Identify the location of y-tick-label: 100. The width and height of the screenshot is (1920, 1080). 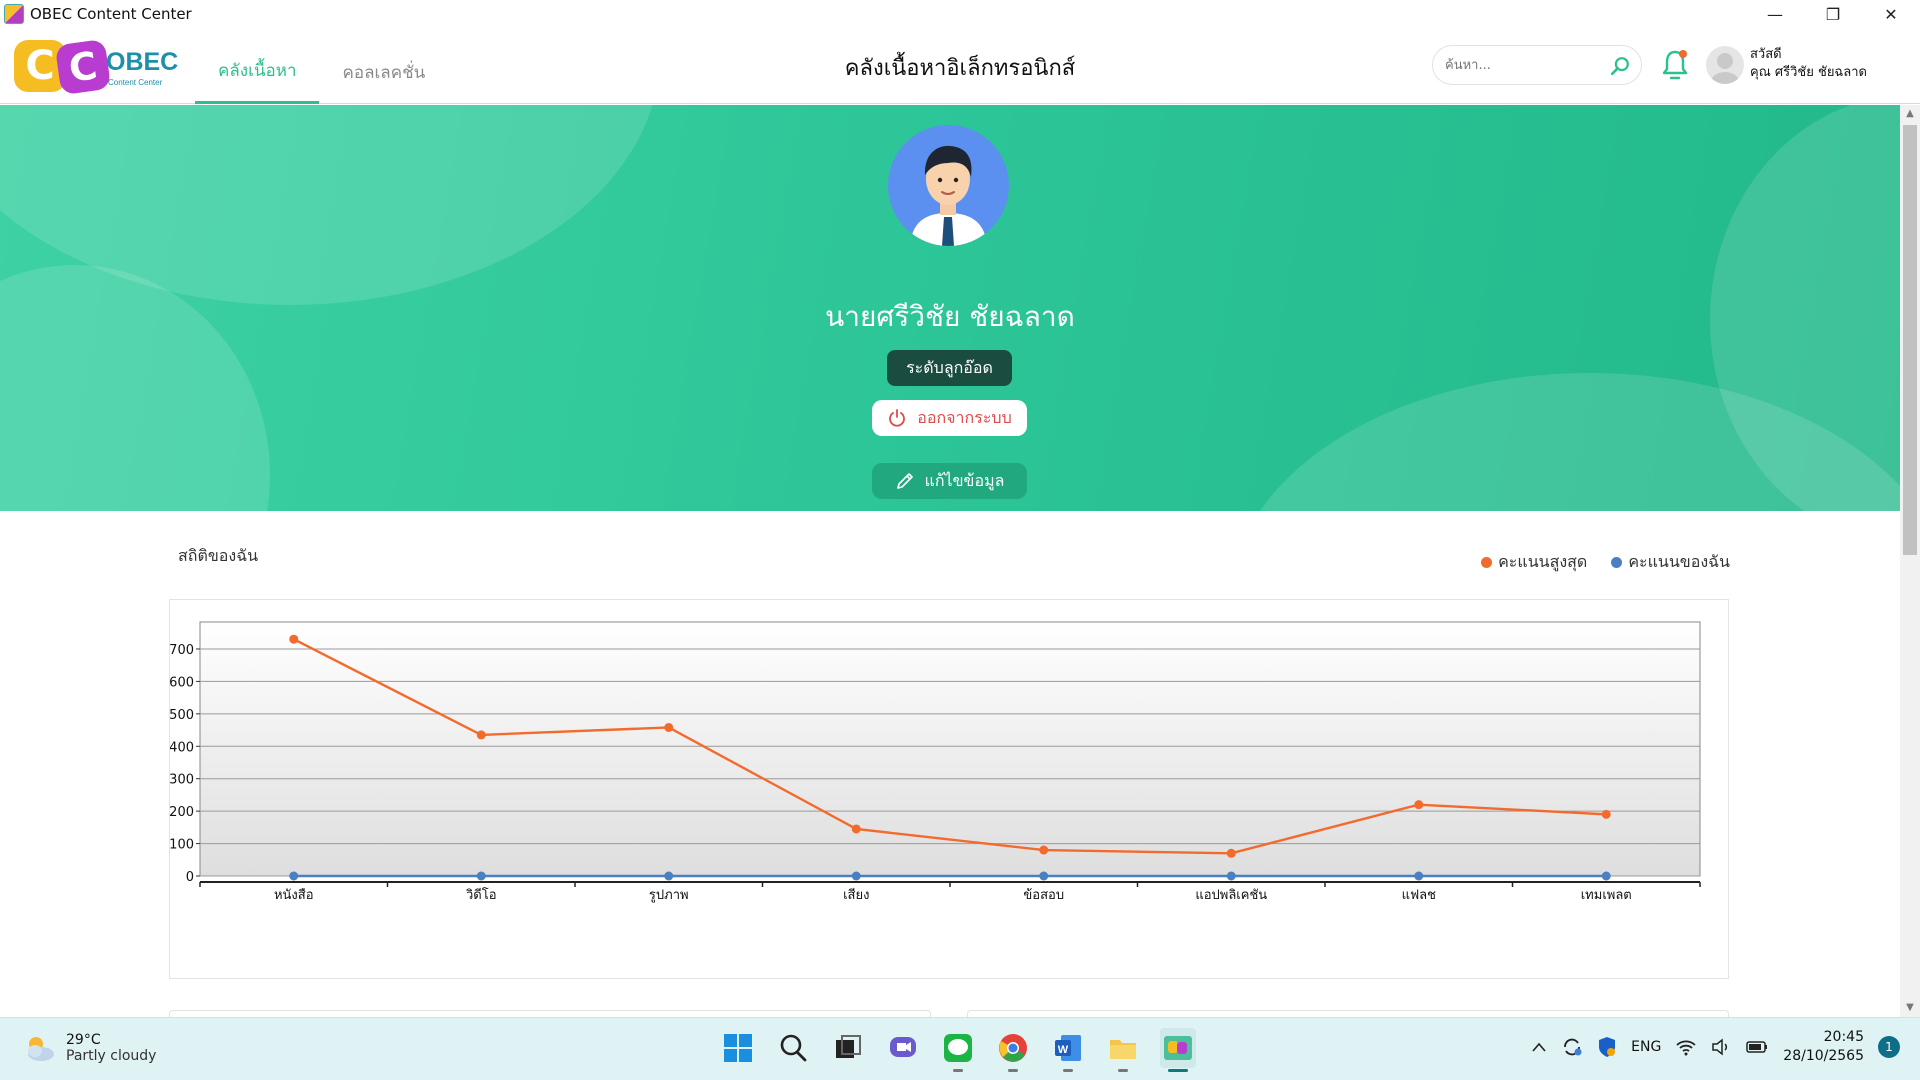
(182, 845).